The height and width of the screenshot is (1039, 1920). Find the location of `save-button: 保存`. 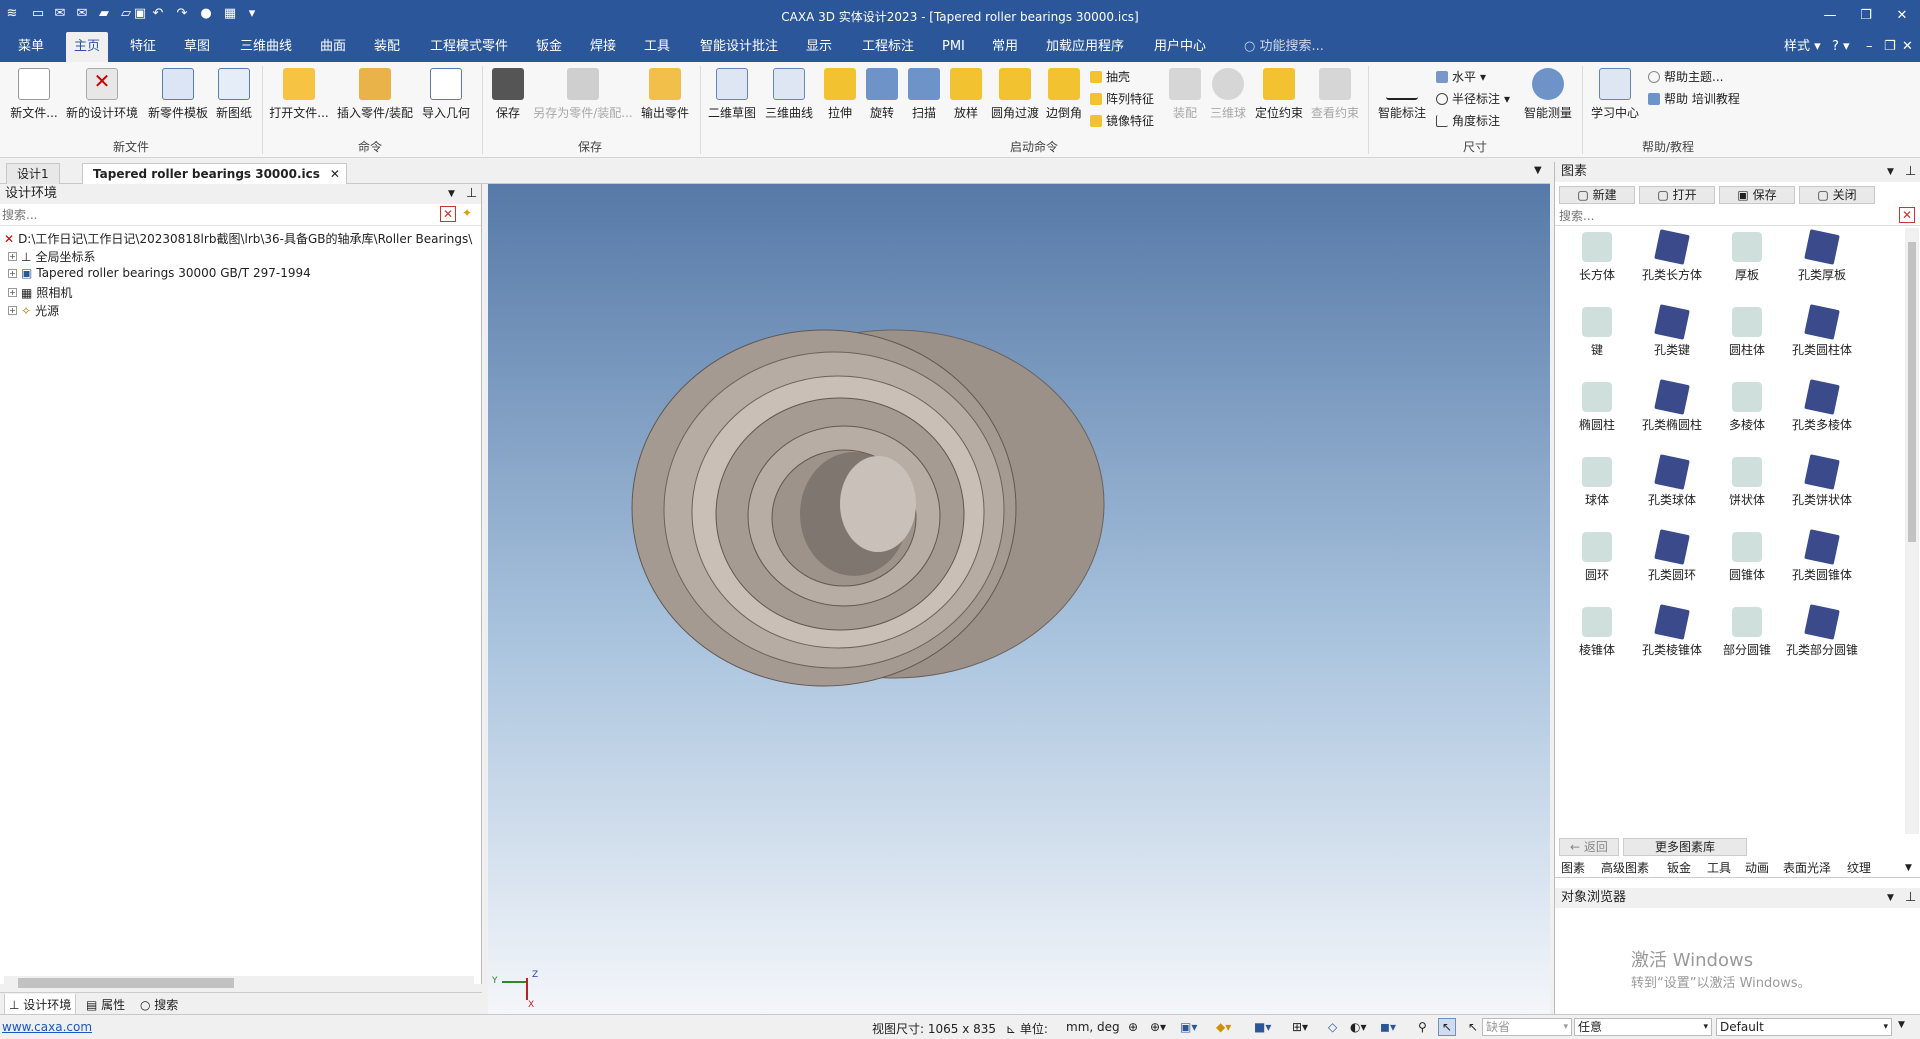

save-button: 保存 is located at coordinates (508, 94).